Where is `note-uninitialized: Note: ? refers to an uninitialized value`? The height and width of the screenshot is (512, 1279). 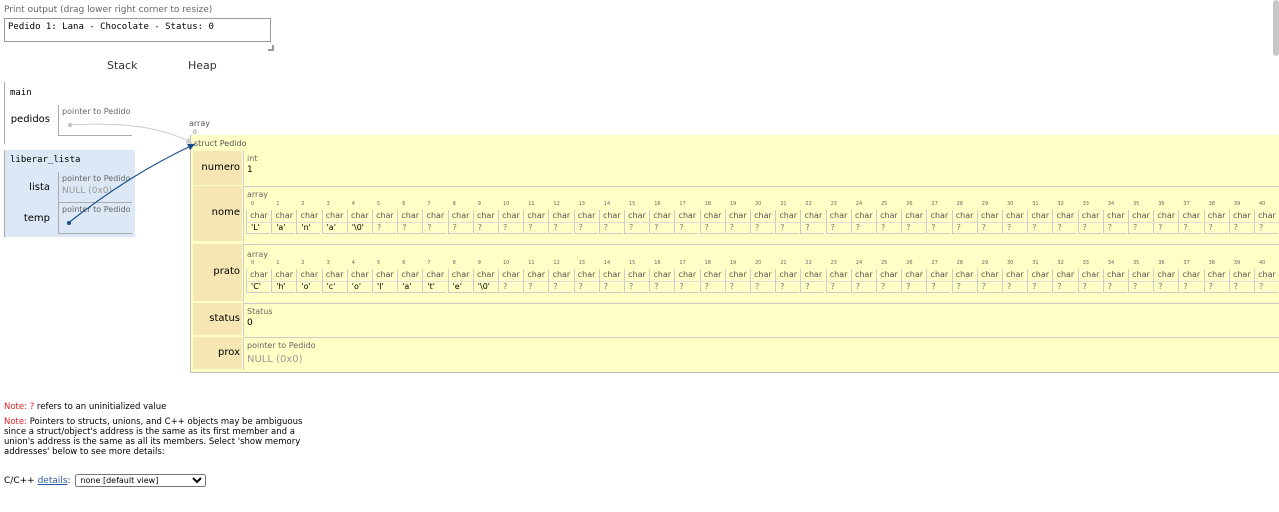 note-uninitialized: Note: ? refers to an uninitialized value is located at coordinates (85, 407).